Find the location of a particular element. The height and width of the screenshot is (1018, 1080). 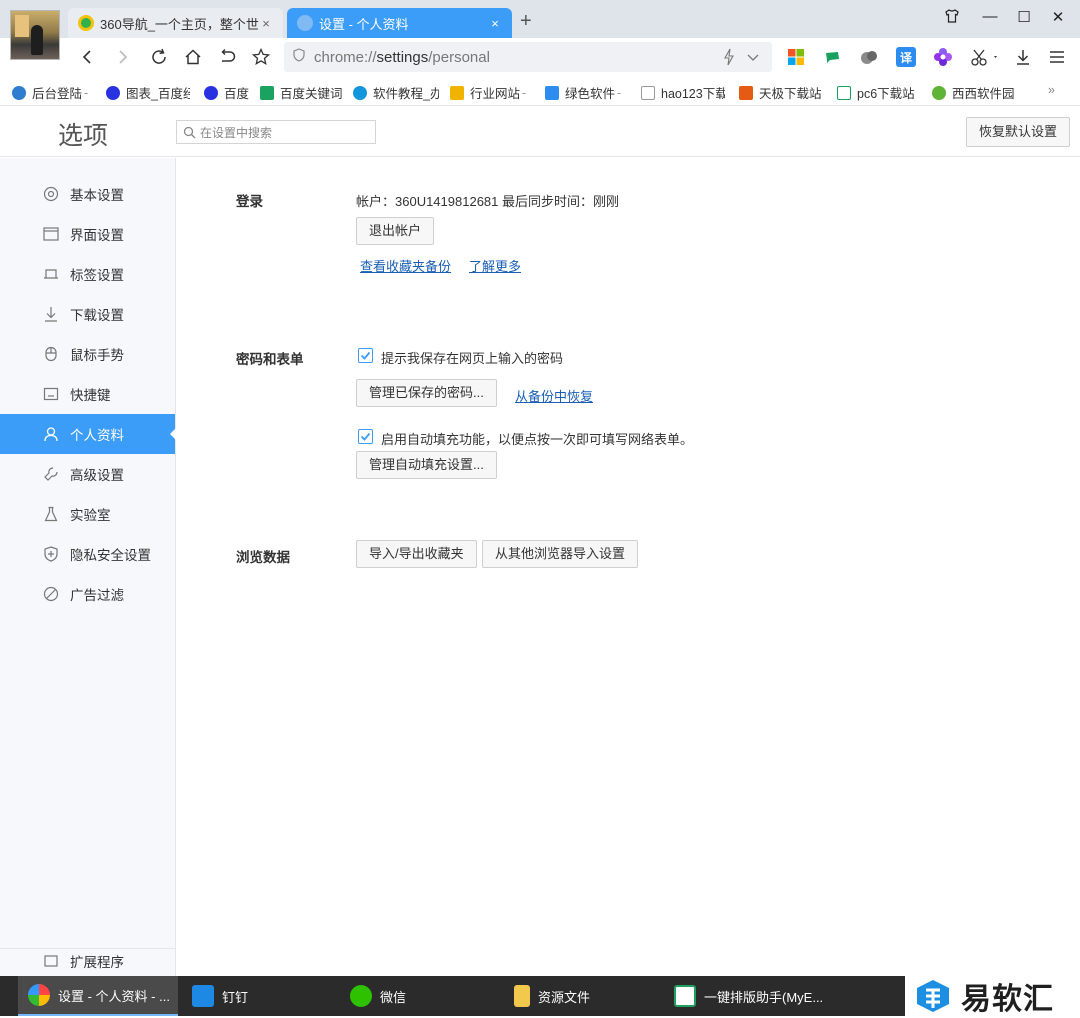

tab-title: 360导航_一个主页，整个世界 is located at coordinates (179, 24).